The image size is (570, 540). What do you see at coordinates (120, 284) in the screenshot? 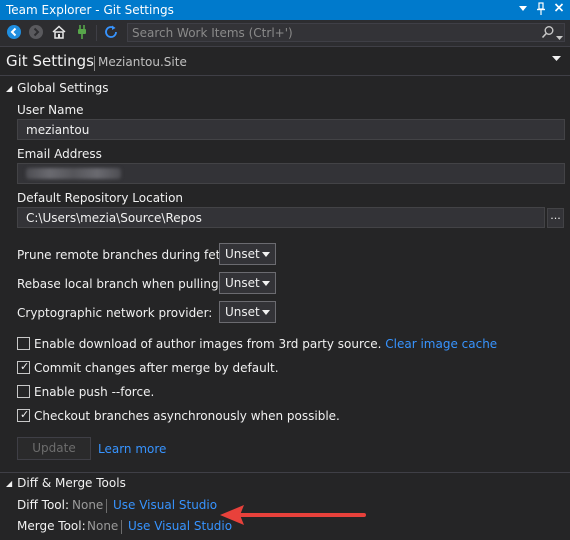
I see `rebase-label: Rebase local branch when pulling:` at bounding box center [120, 284].